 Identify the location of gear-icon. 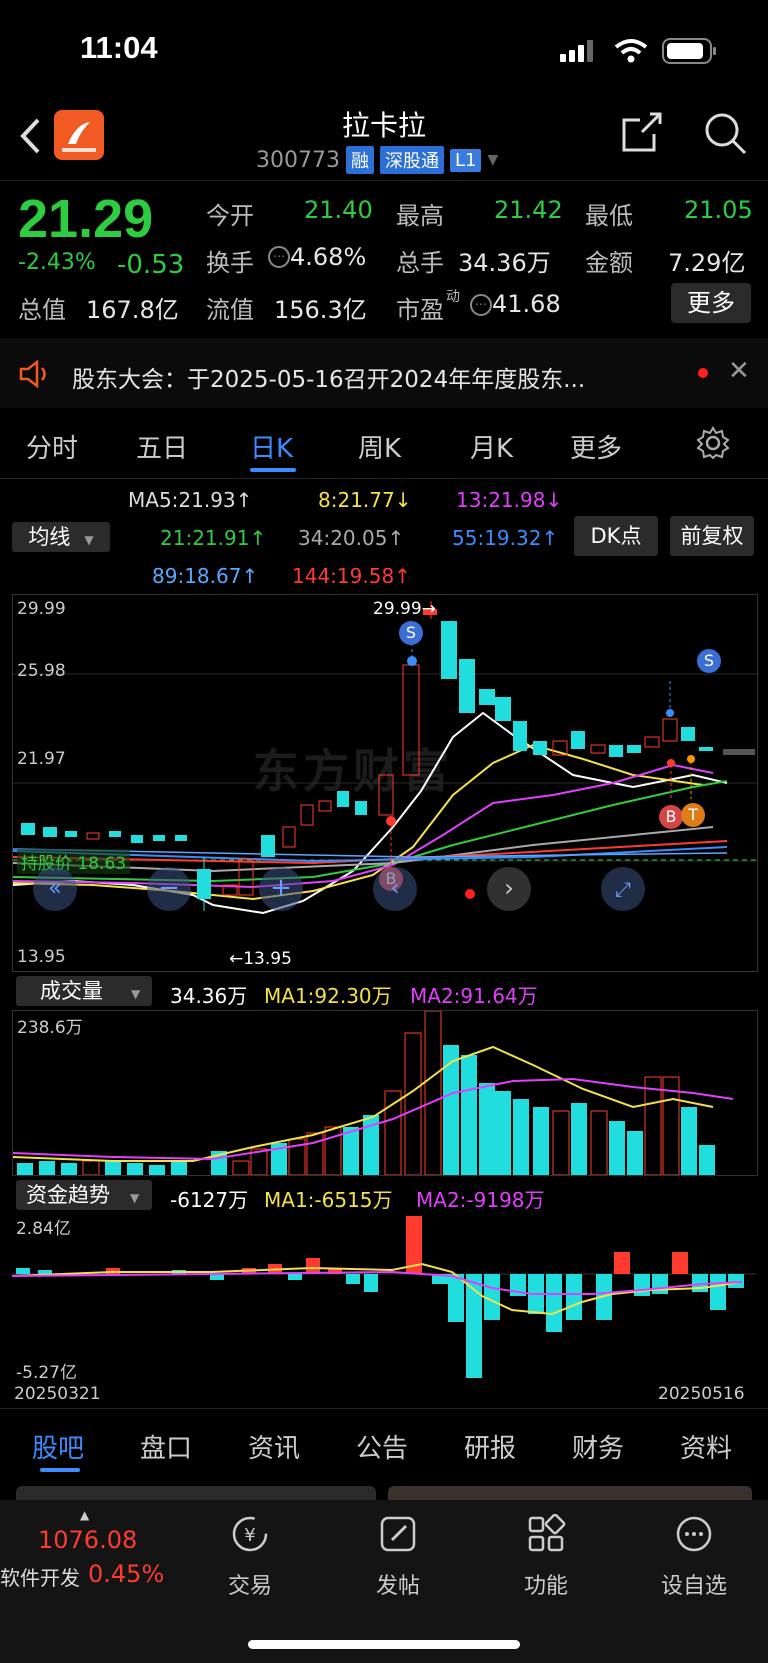
(713, 443).